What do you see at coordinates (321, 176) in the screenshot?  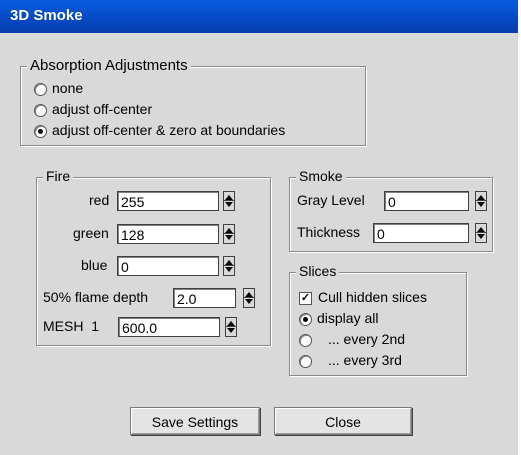 I see `smoke-legend: Smoke` at bounding box center [321, 176].